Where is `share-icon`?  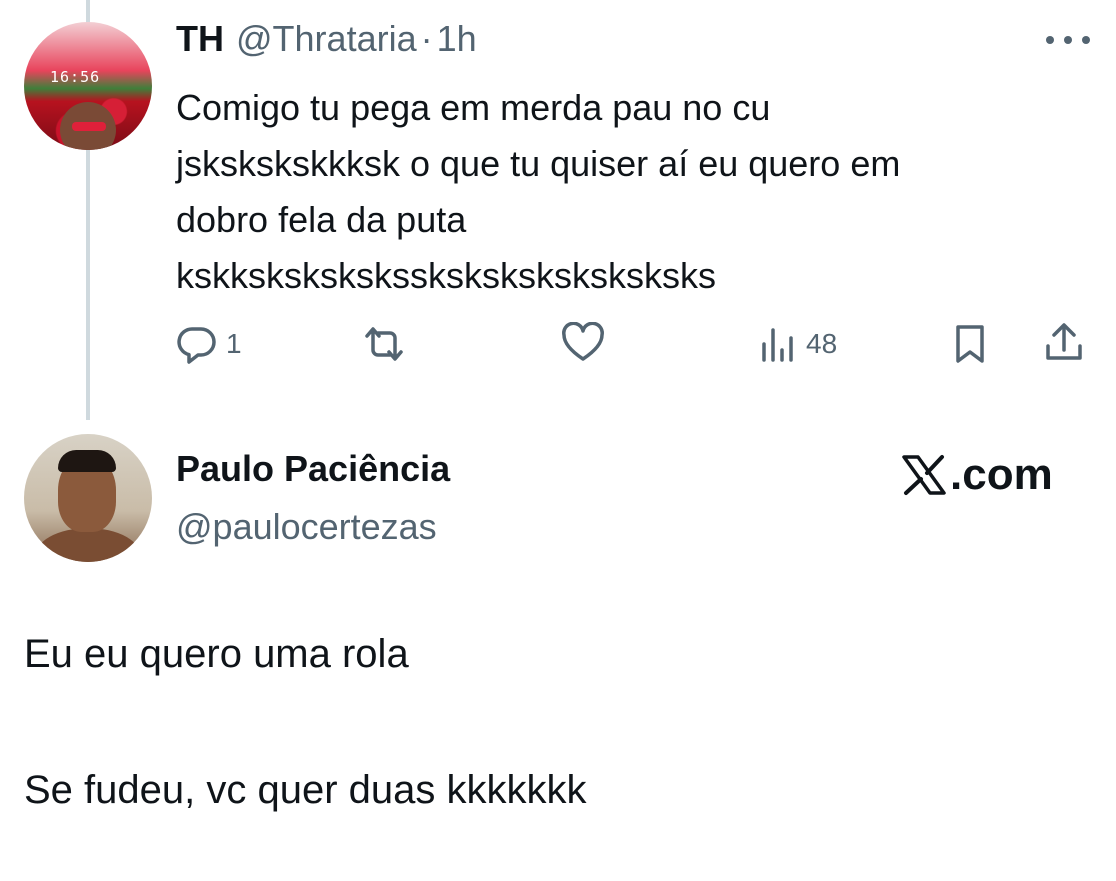
share-icon is located at coordinates (1064, 341).